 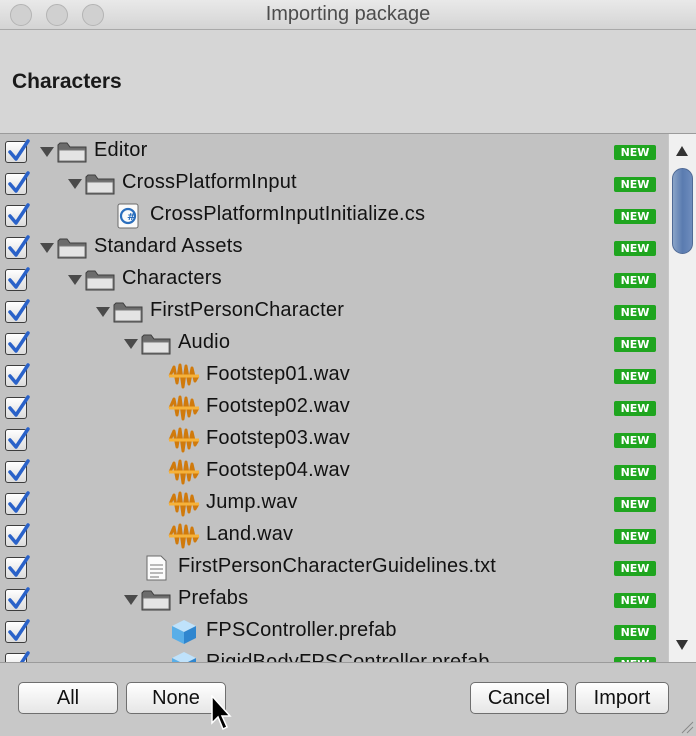 What do you see at coordinates (682, 645) in the screenshot?
I see `scroll-down-icon` at bounding box center [682, 645].